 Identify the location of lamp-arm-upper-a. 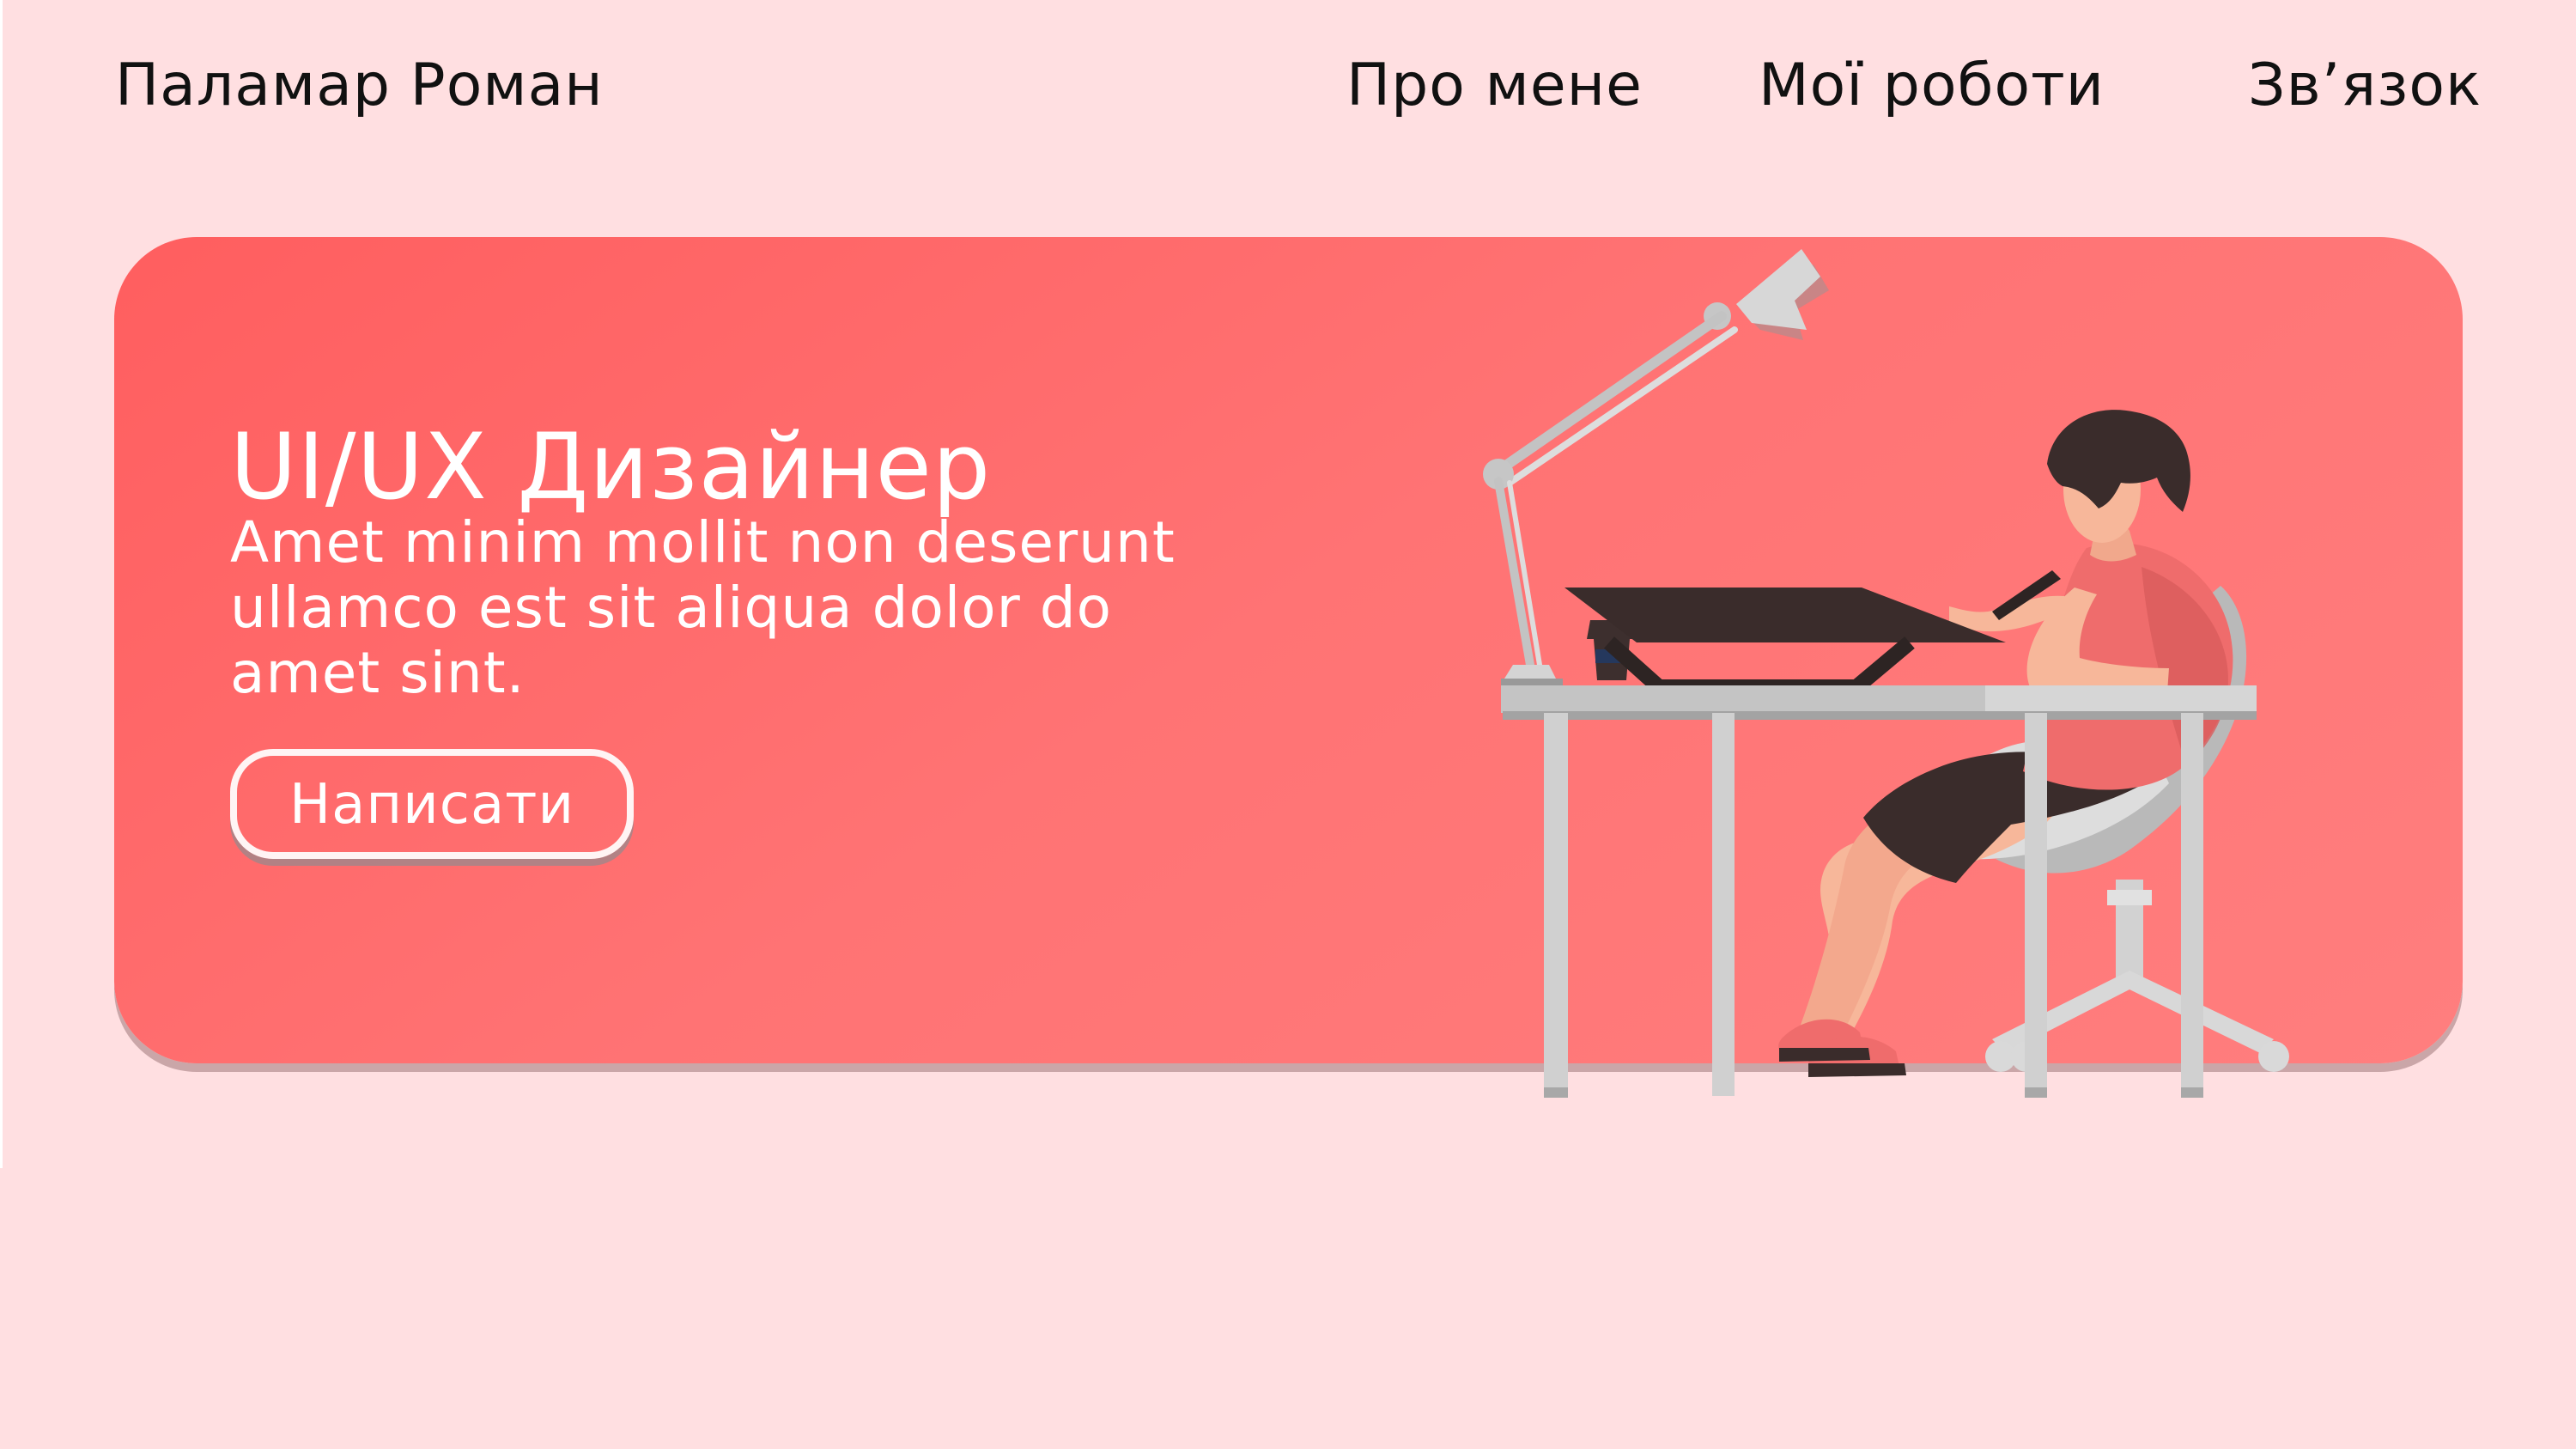
(1610, 393).